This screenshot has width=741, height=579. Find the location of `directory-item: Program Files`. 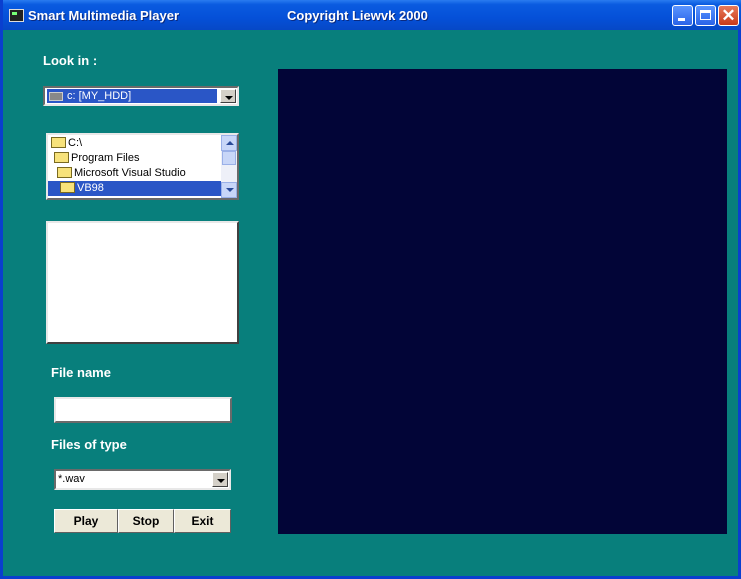

directory-item: Program Files is located at coordinates (96, 158).